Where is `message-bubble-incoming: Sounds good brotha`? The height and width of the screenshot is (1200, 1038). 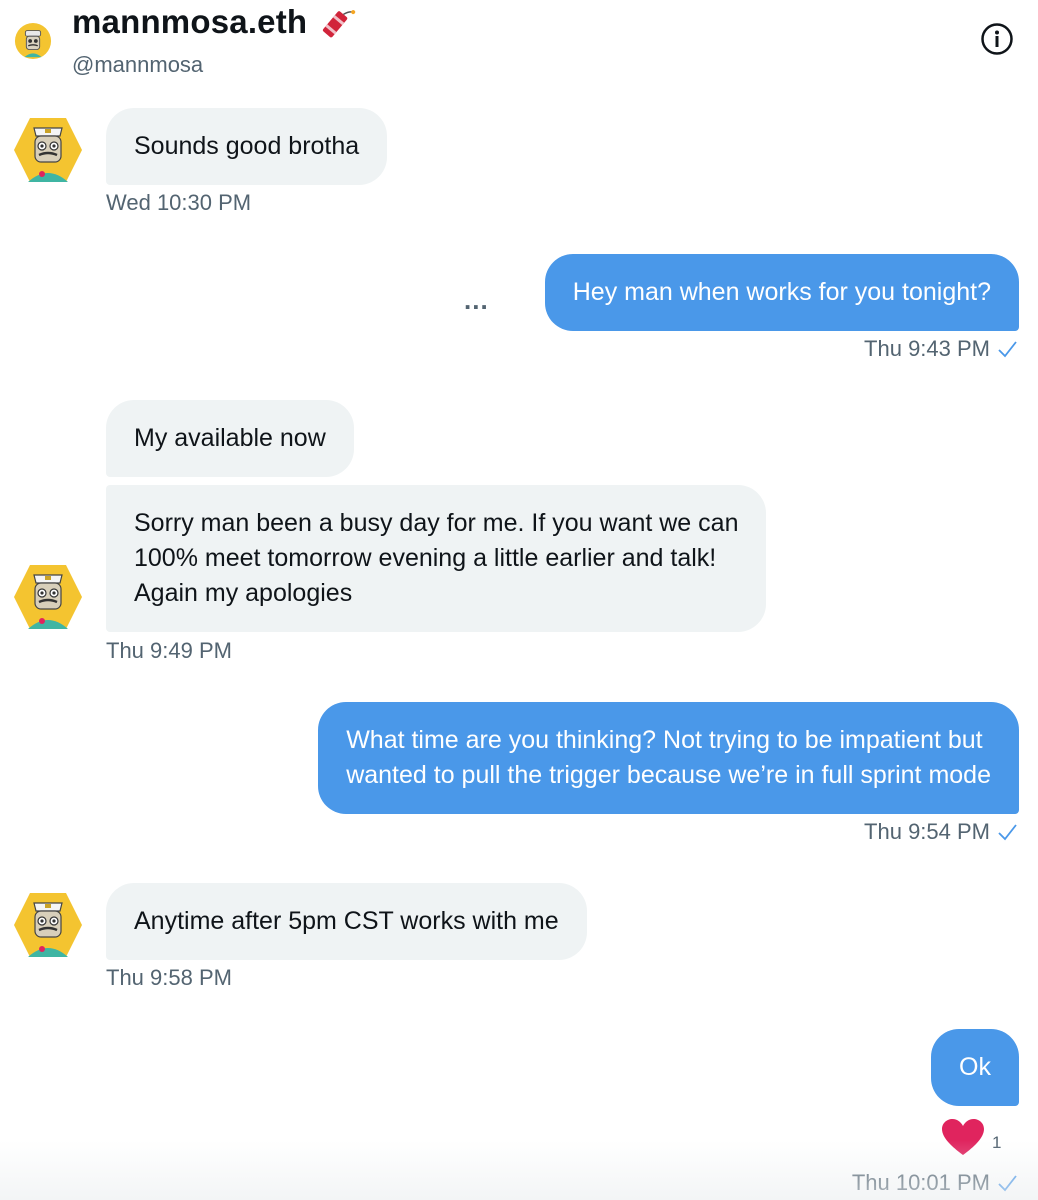 message-bubble-incoming: Sounds good brotha is located at coordinates (247, 146).